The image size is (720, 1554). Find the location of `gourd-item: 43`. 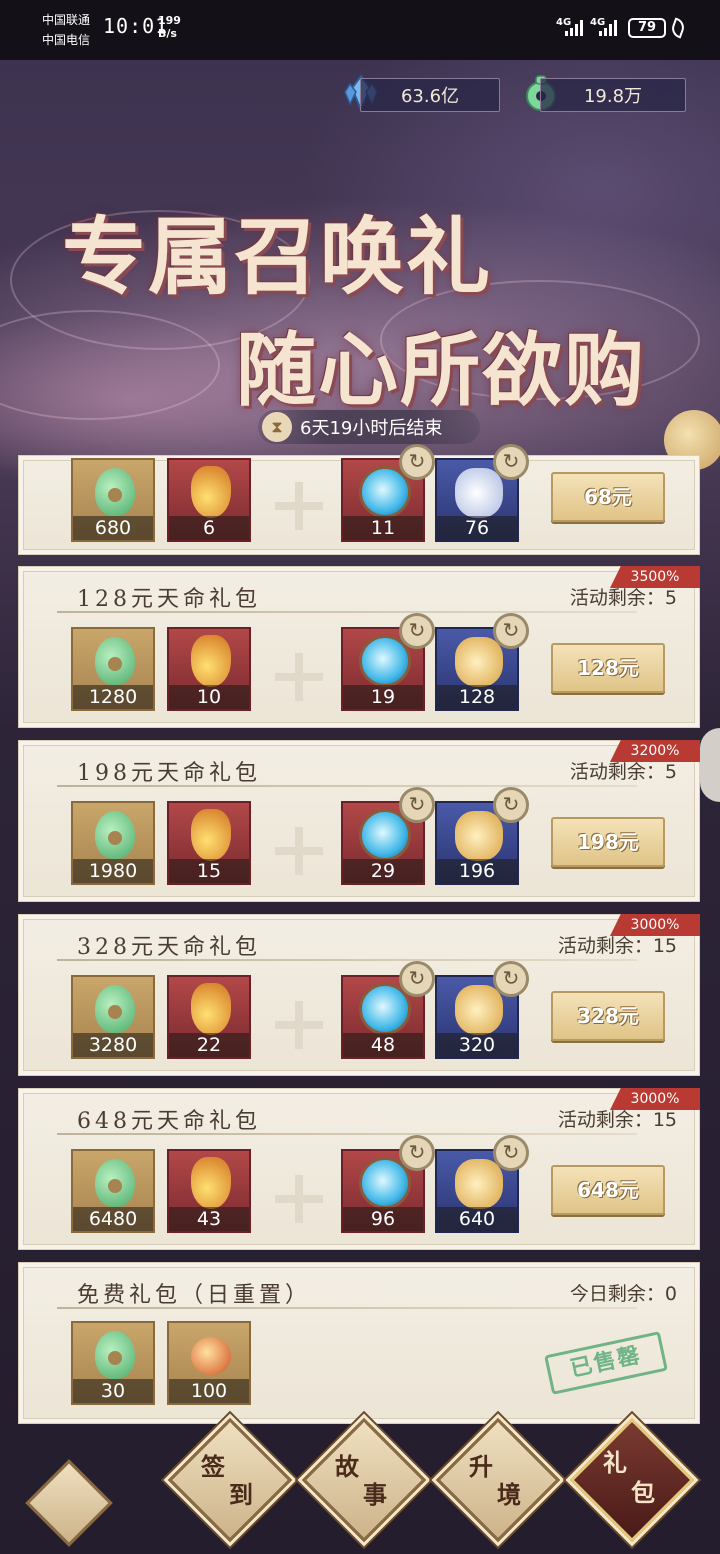

gourd-item: 43 is located at coordinates (209, 1191).